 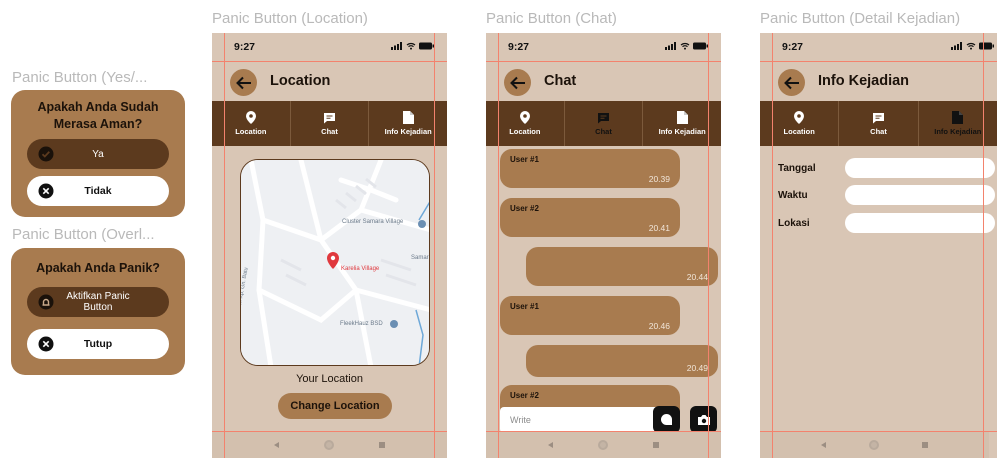 I want to click on safe-dialog: Apakah Anda Sudah Merasa Aman? Ya Tidak, so click(x=98, y=153).